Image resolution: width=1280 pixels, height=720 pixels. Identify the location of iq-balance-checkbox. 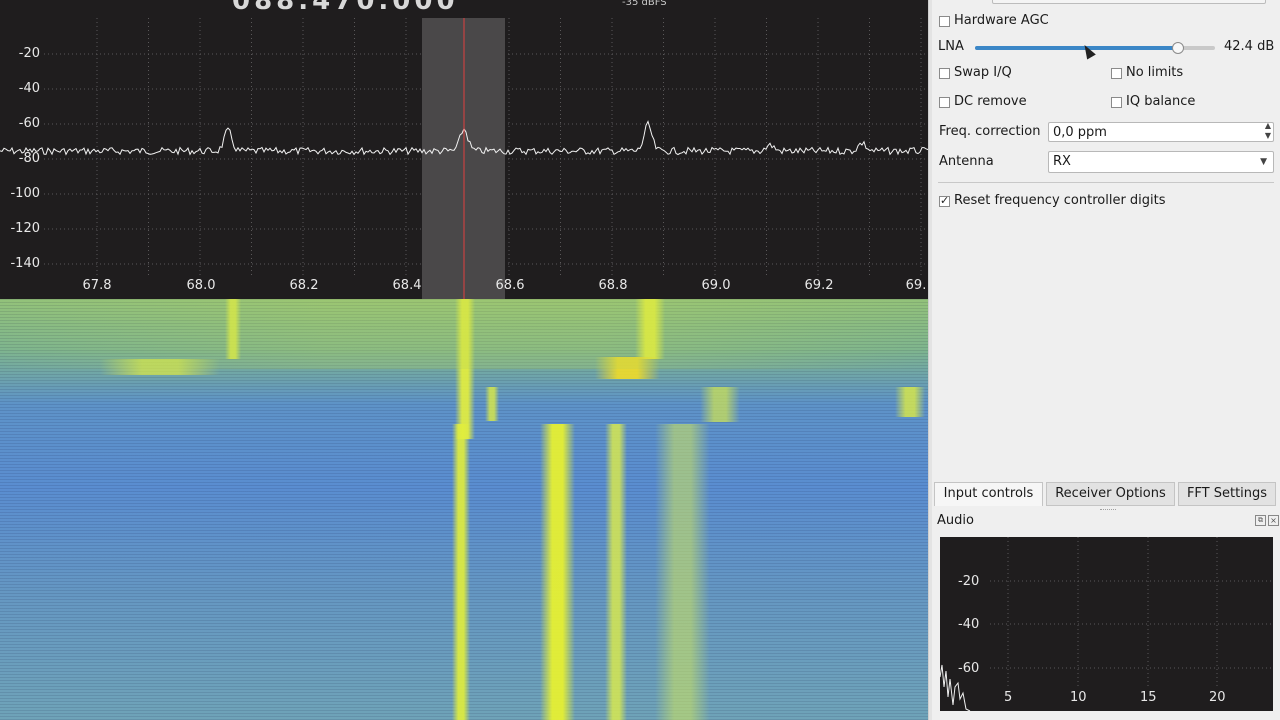
(1116, 102).